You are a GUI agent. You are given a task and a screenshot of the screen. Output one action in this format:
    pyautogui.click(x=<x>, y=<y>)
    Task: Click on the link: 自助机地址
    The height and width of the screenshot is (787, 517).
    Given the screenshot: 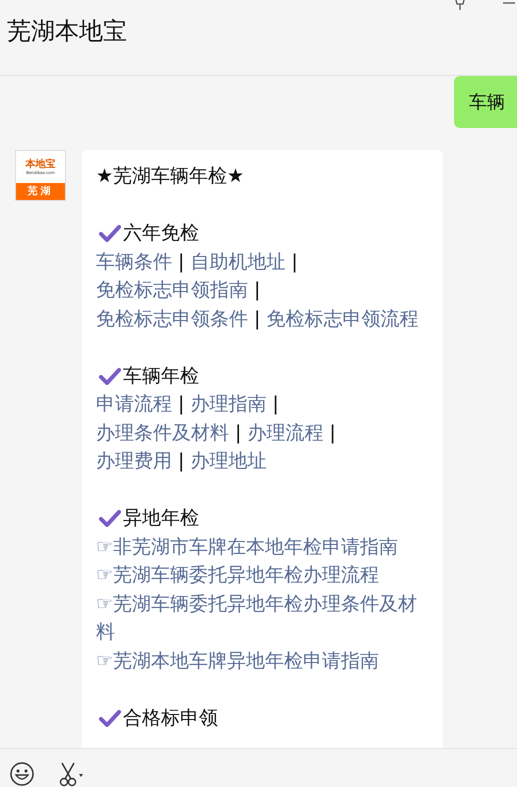 What is the action you would take?
    pyautogui.click(x=238, y=261)
    